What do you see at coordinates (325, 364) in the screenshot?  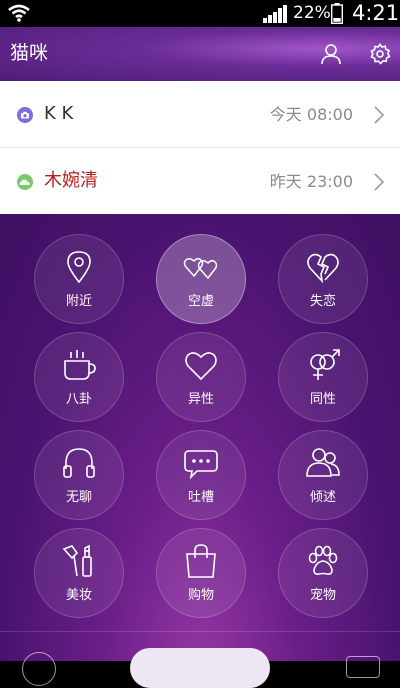 I see `gender-symbols-icon` at bounding box center [325, 364].